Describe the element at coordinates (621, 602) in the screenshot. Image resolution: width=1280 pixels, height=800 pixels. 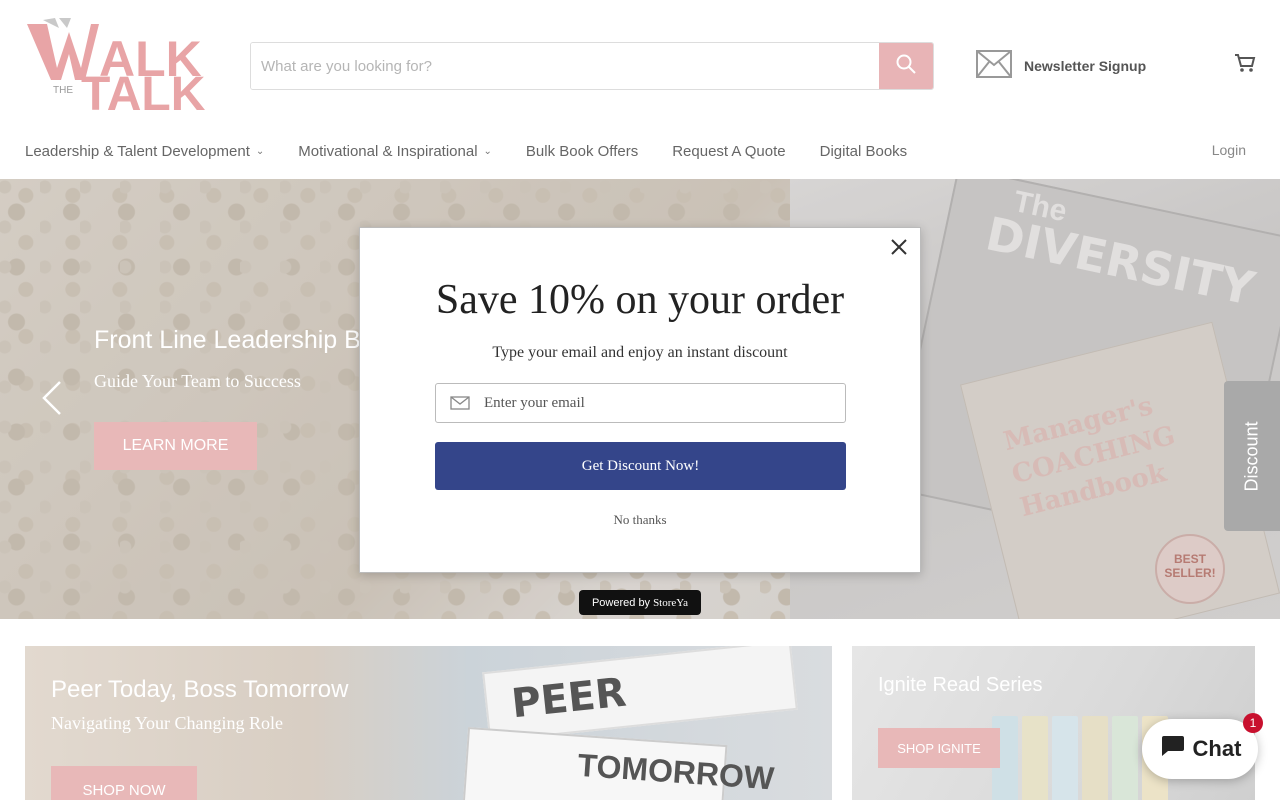
I see `powered-by-label: Powered by` at that location.